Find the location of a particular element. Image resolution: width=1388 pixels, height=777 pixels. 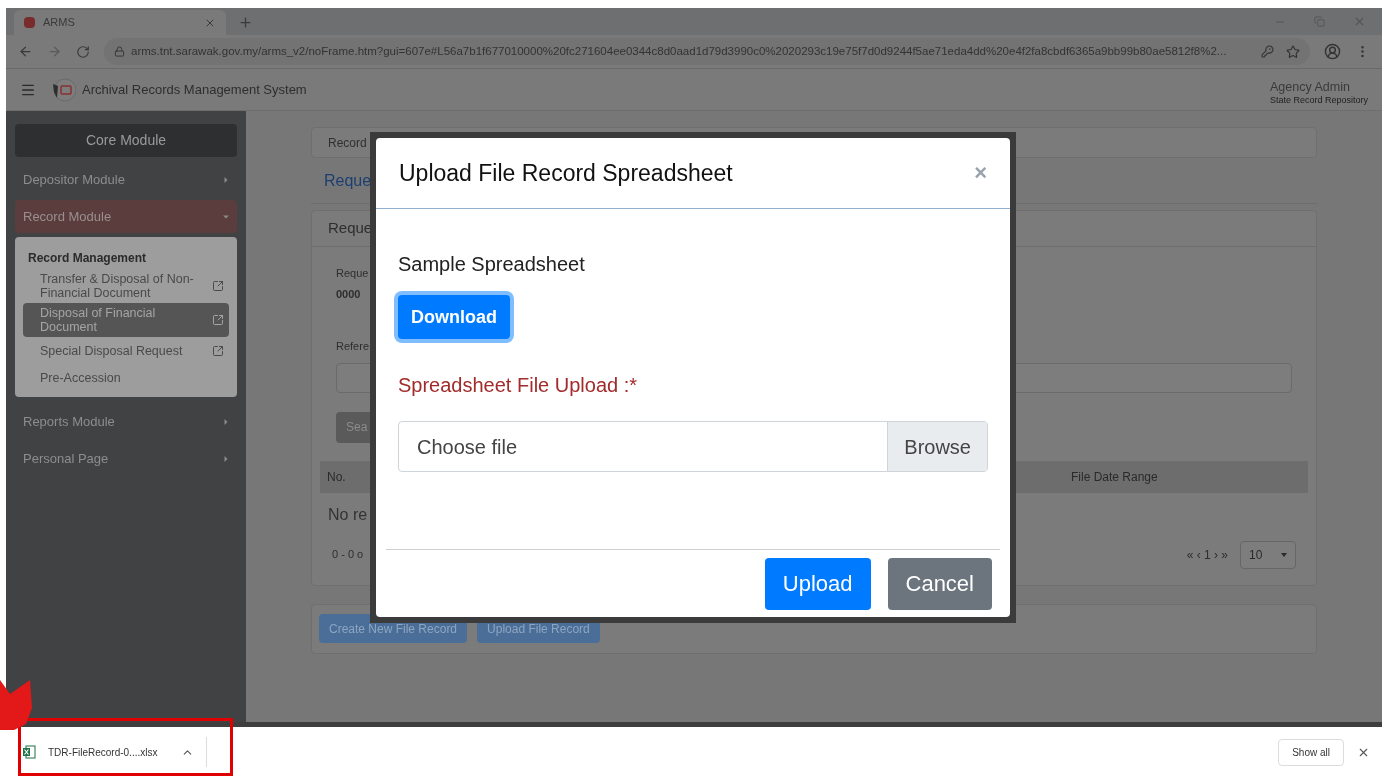

app-title: Archival Records Management System is located at coordinates (195, 89).